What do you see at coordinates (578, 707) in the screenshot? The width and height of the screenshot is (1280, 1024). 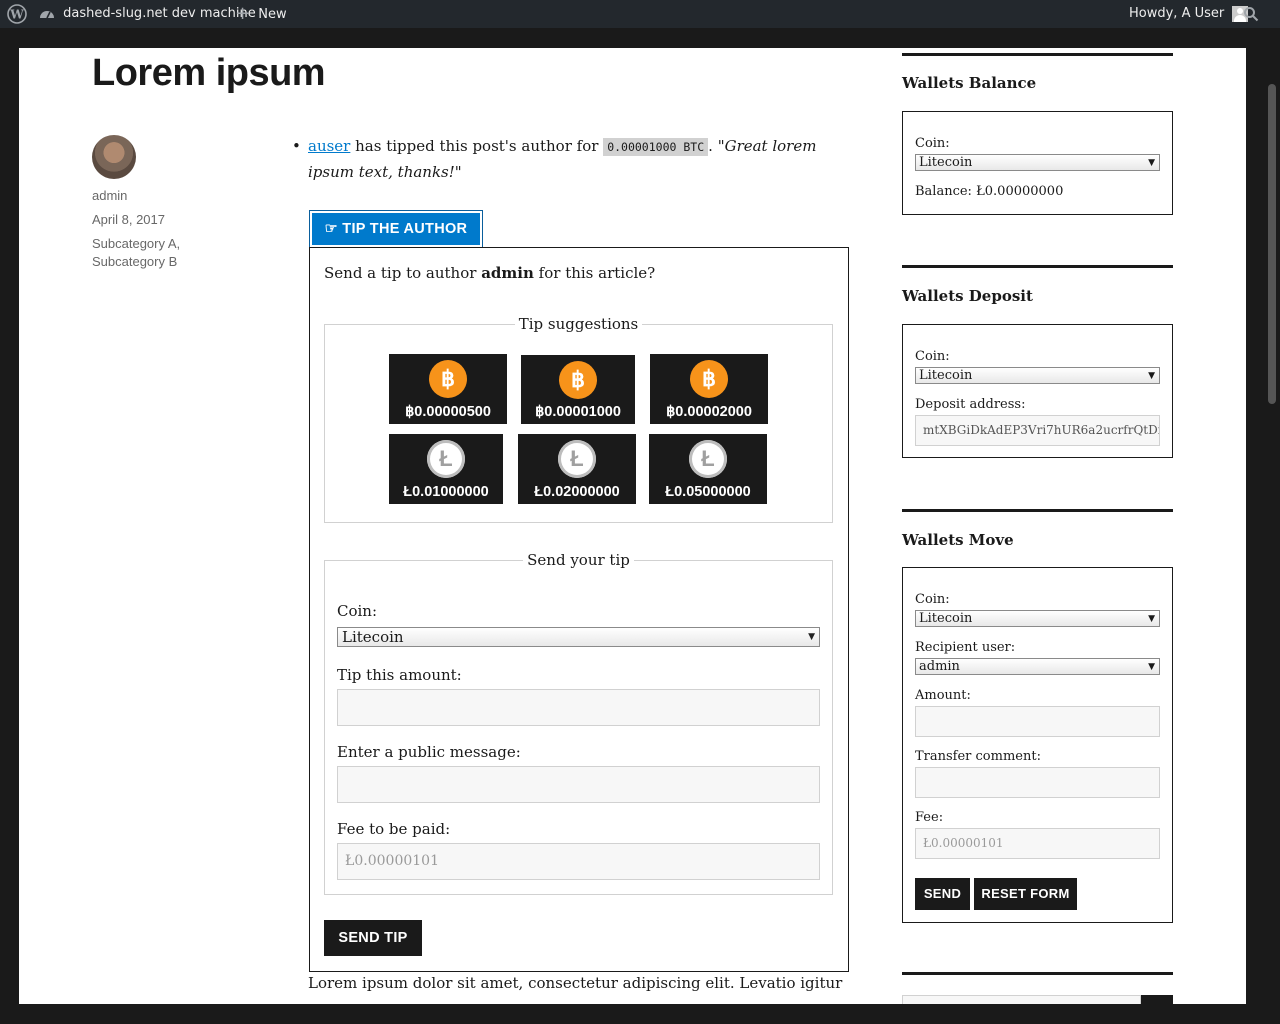 I see `tip-amount-input` at bounding box center [578, 707].